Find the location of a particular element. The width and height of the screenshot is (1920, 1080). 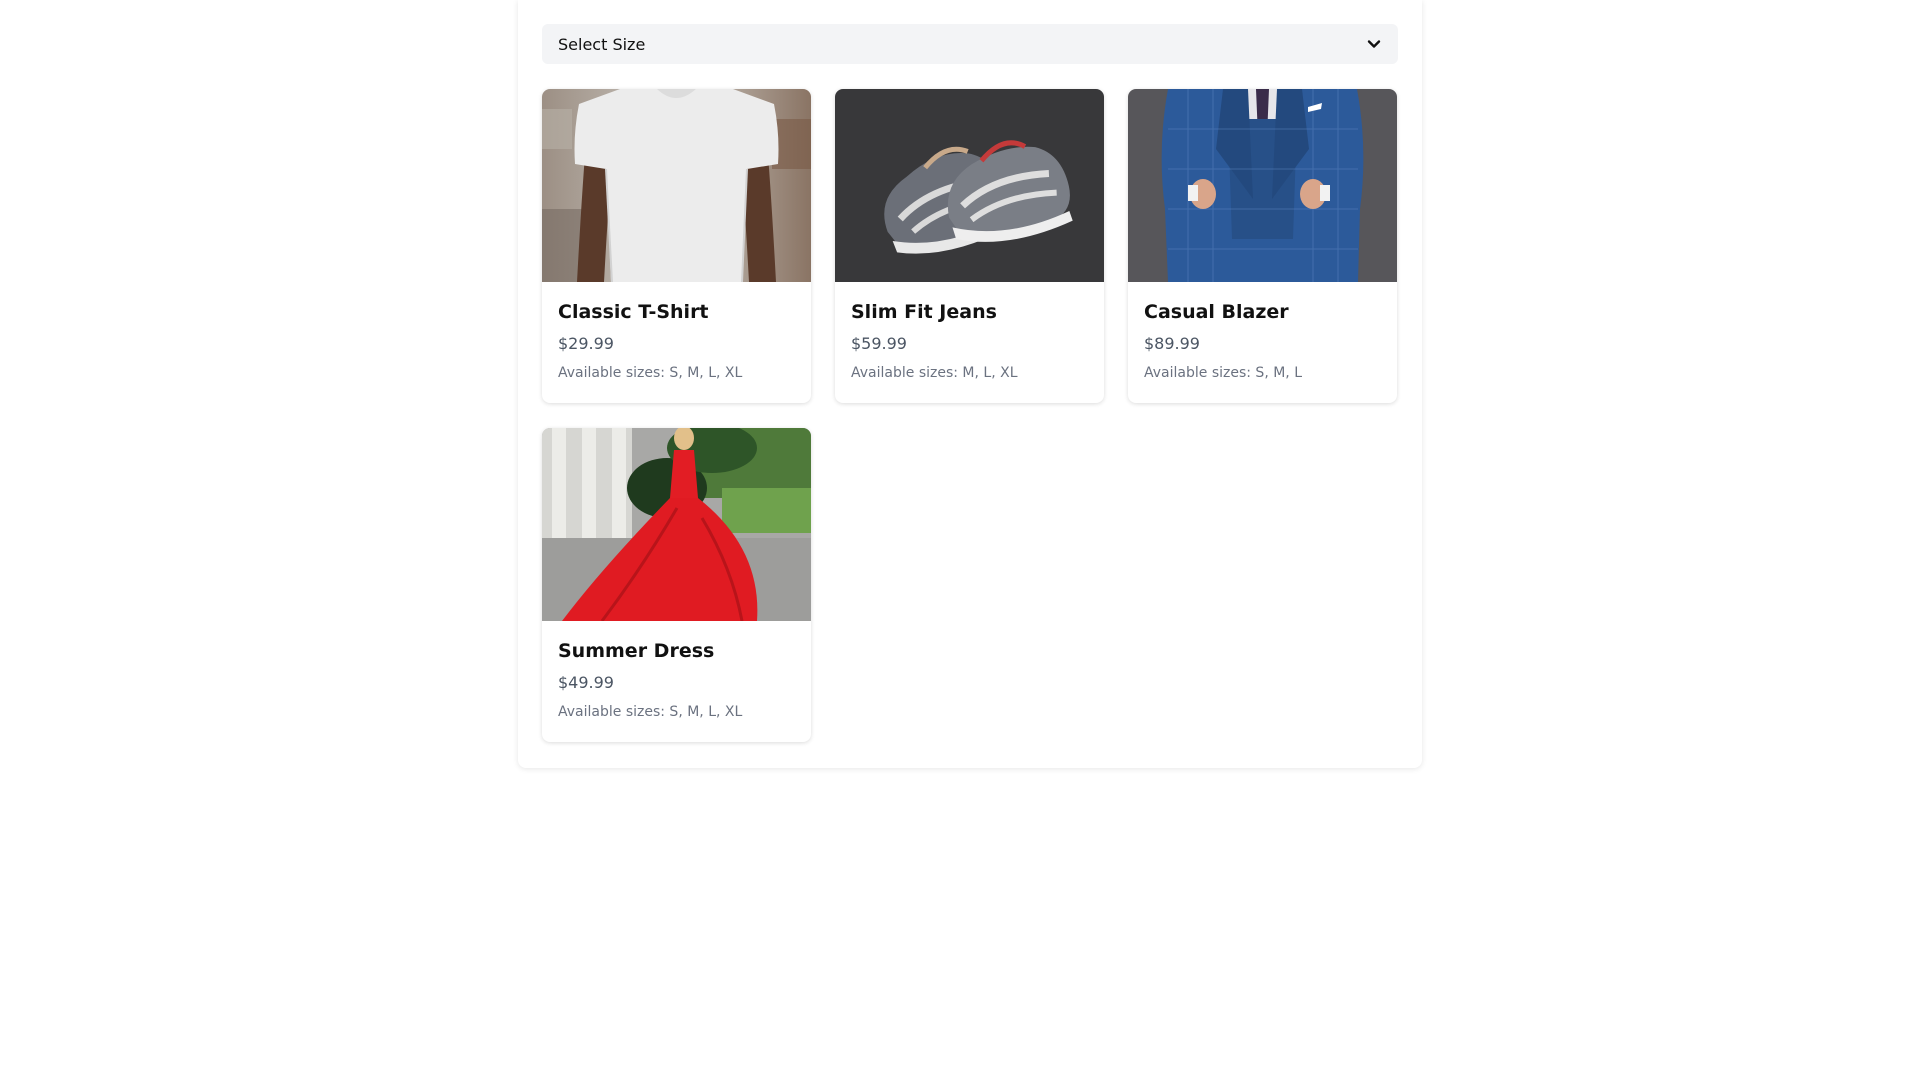

product-image-sneakers is located at coordinates (969, 185).